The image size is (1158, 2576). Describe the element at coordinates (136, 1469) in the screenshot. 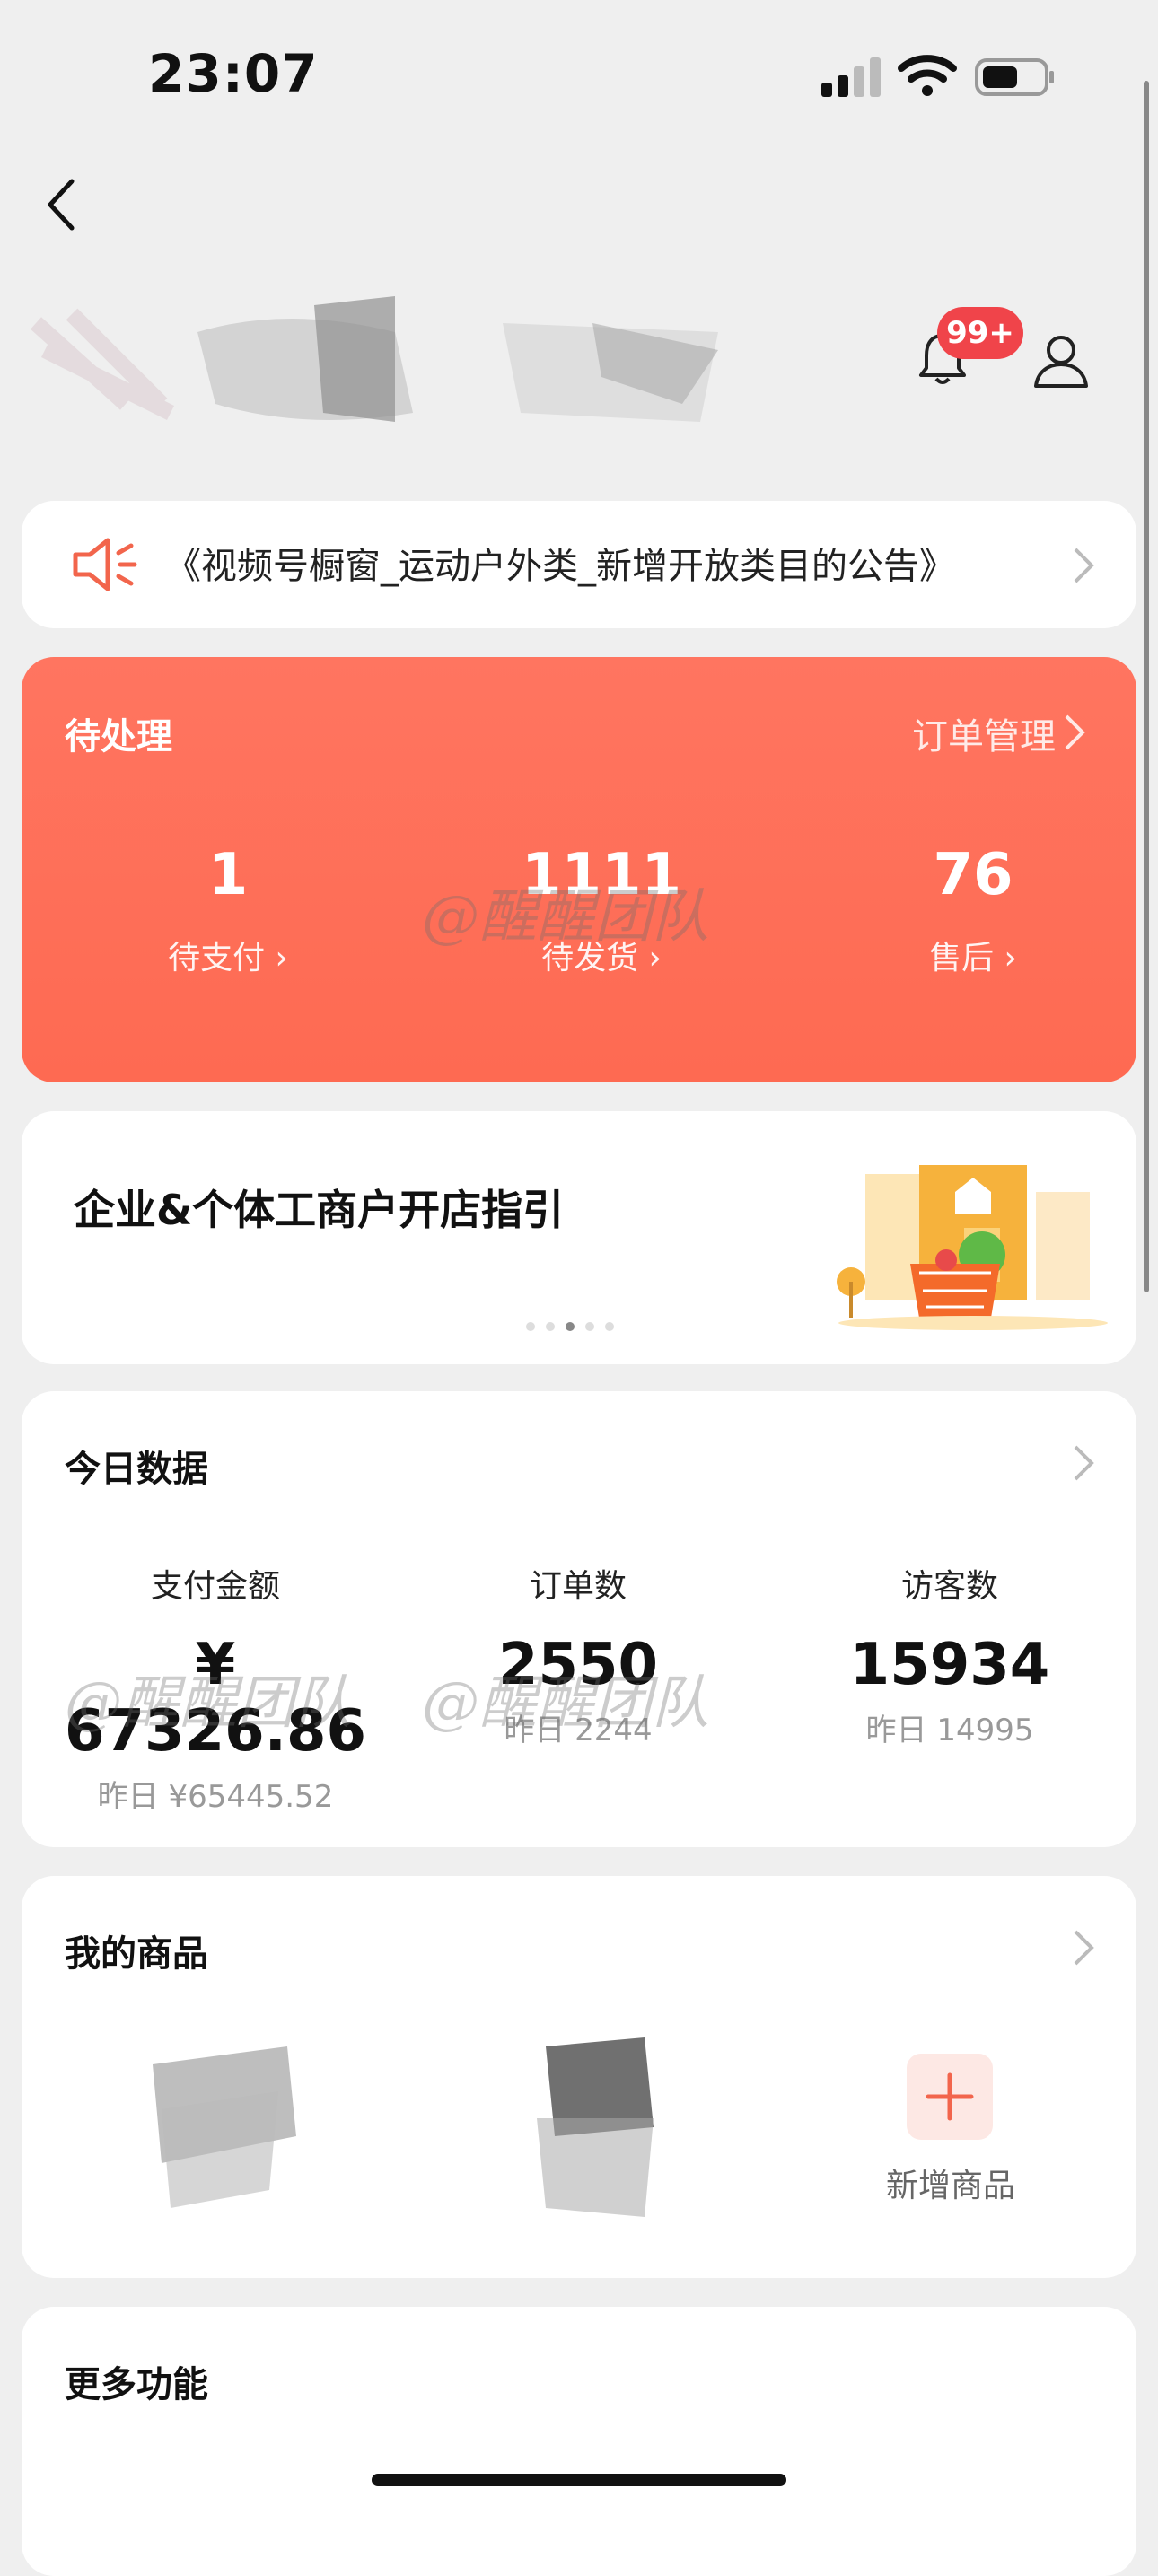

I see `today-data-title: 今日数据` at that location.